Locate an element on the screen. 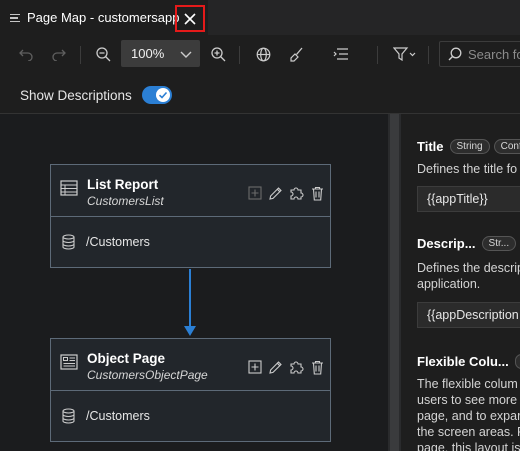  redo-icon is located at coordinates (59, 55).